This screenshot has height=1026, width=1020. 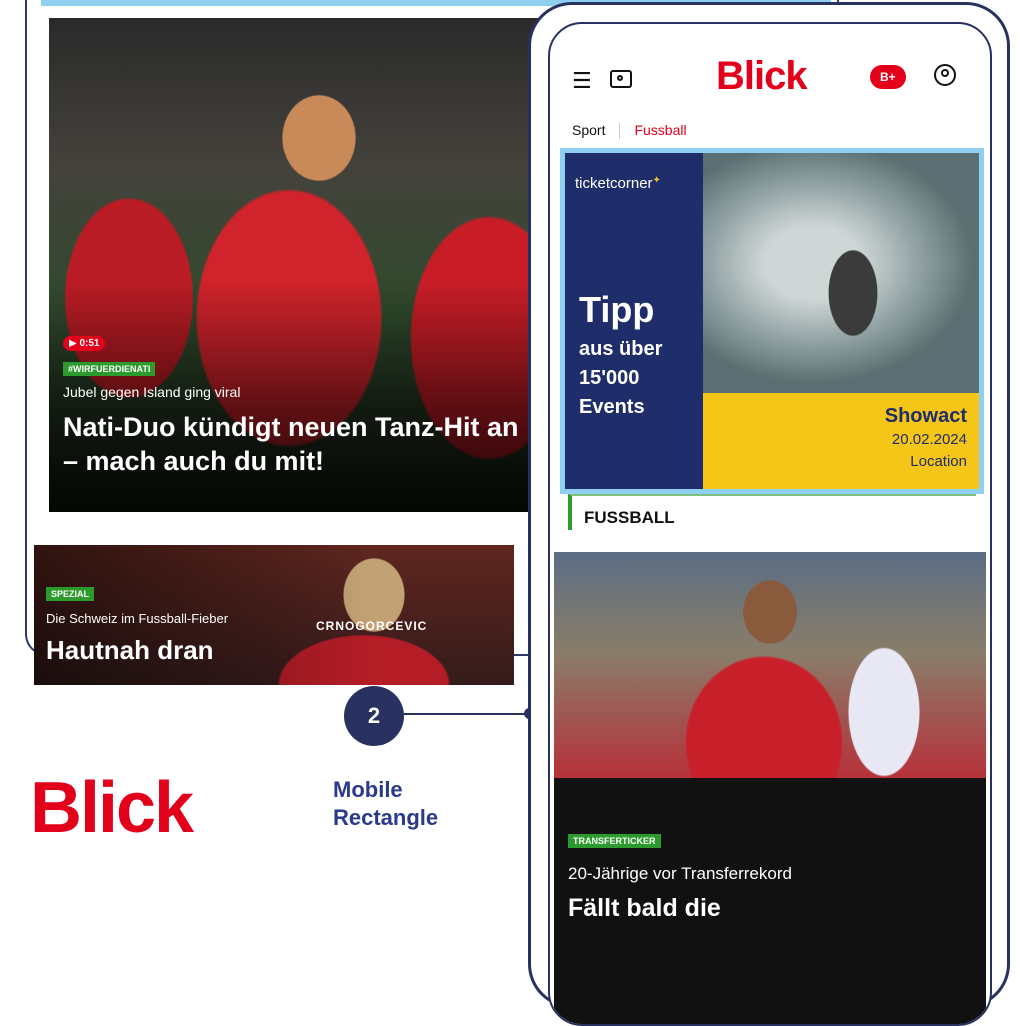 What do you see at coordinates (112, 808) in the screenshot?
I see `blick-logo: Blick` at bounding box center [112, 808].